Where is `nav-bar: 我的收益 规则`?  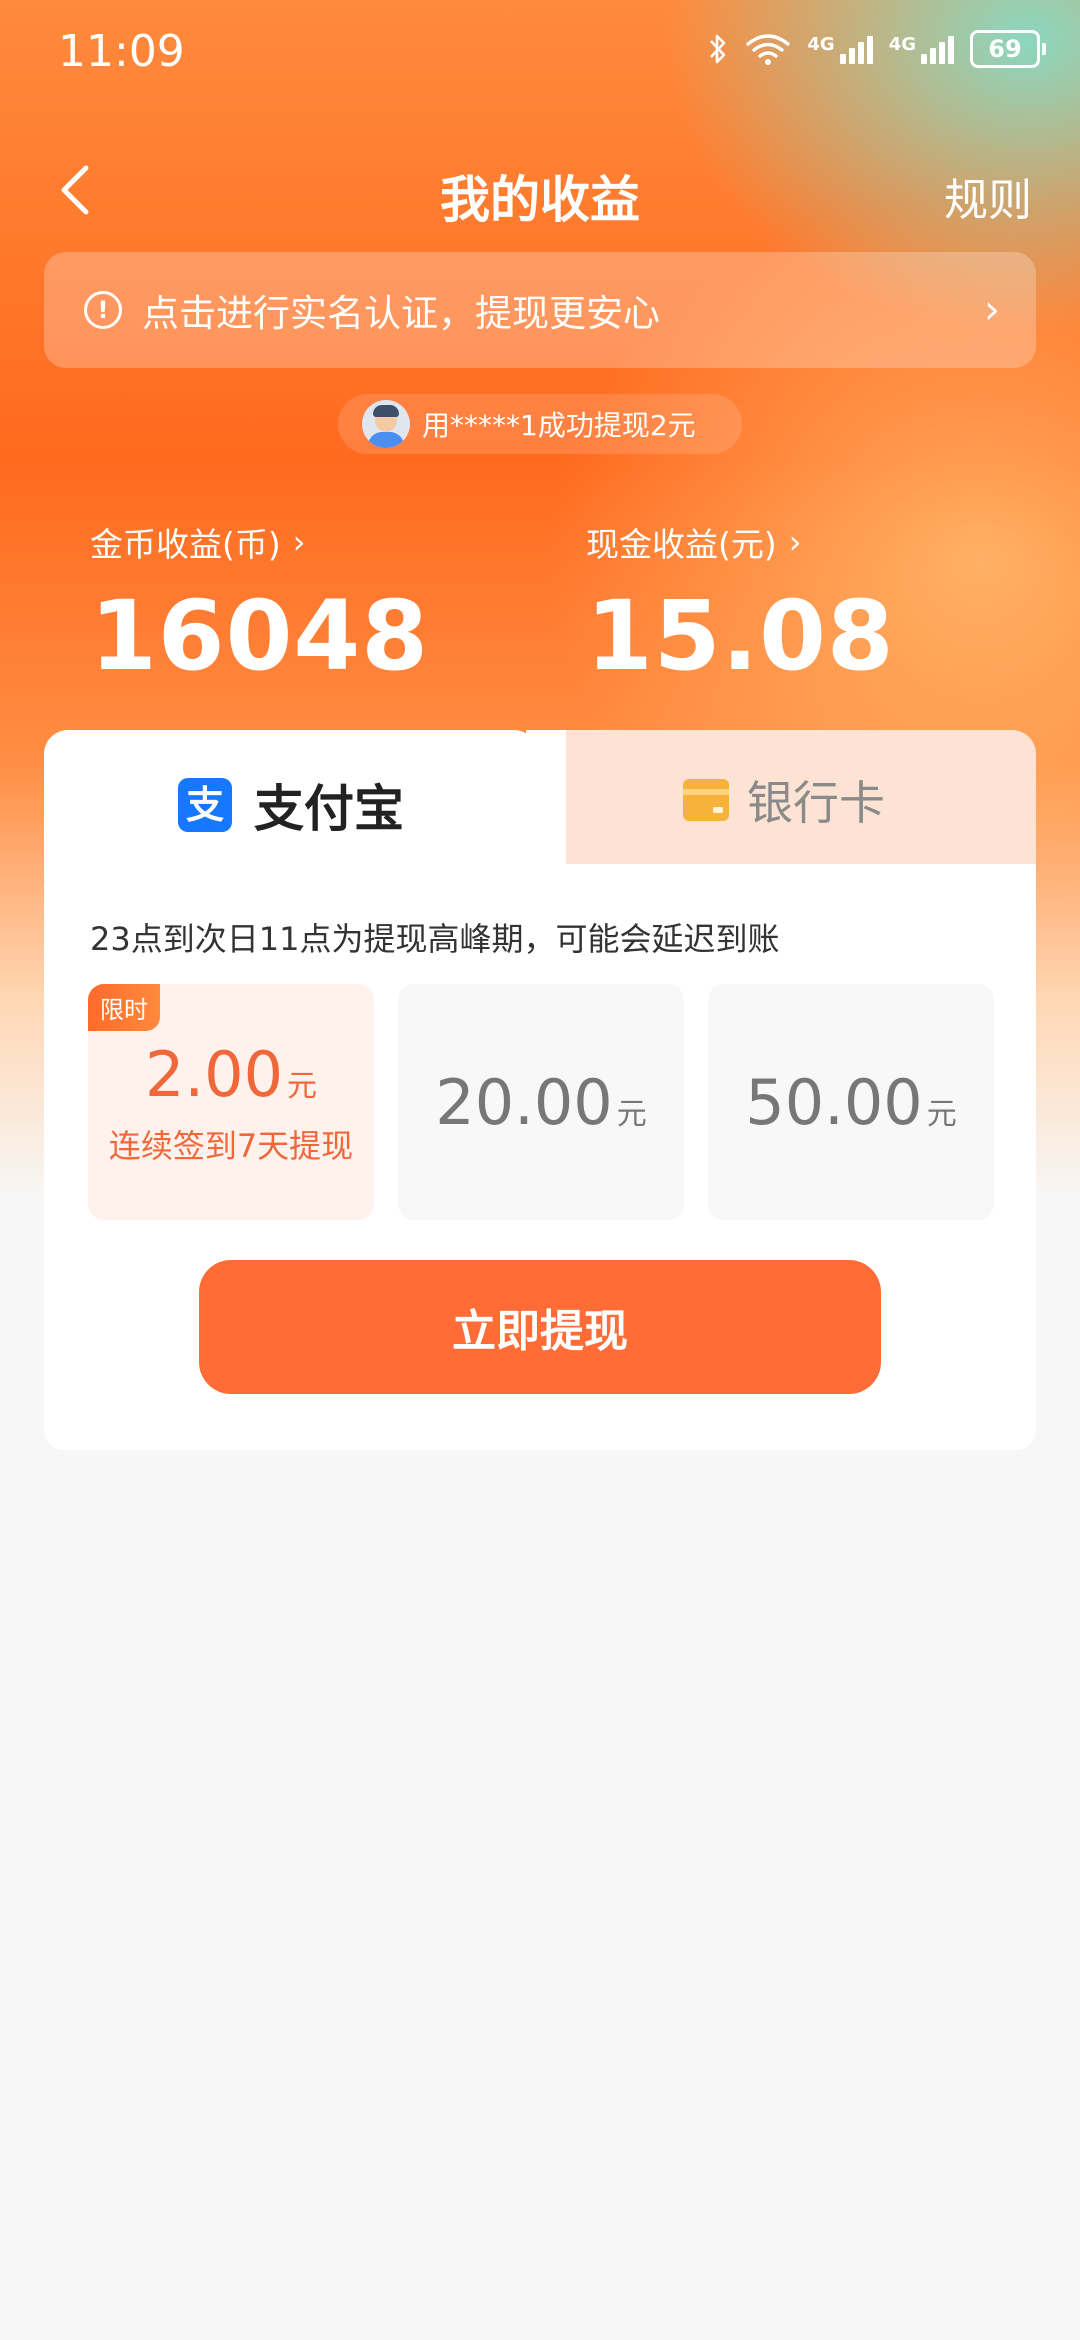 nav-bar: 我的收益 规则 is located at coordinates (540, 190).